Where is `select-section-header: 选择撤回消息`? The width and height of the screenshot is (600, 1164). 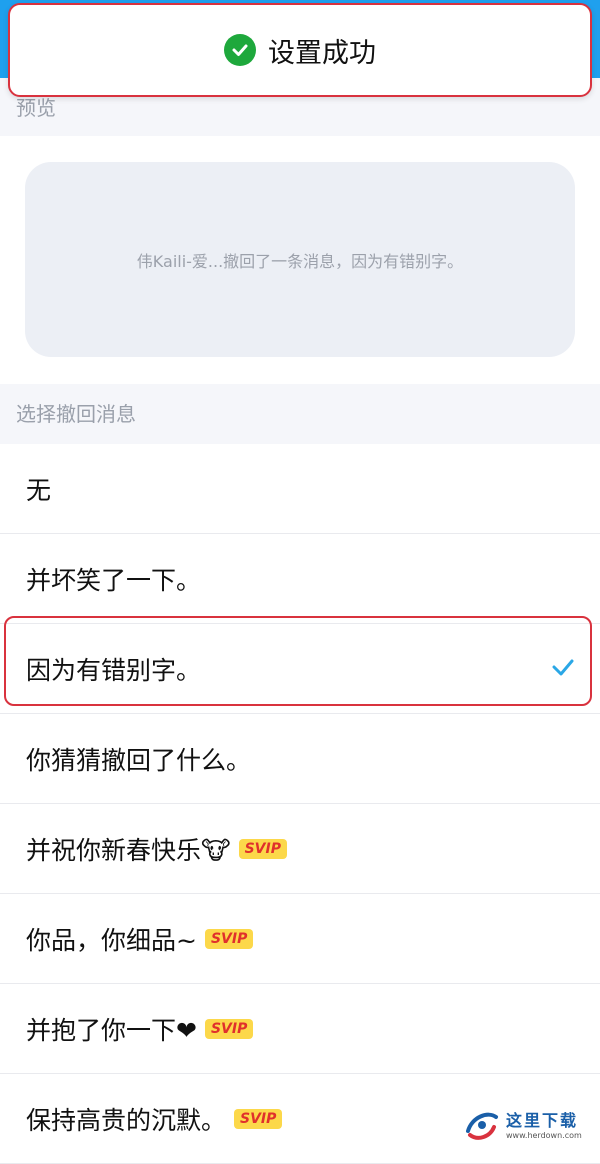 select-section-header: 选择撤回消息 is located at coordinates (300, 414).